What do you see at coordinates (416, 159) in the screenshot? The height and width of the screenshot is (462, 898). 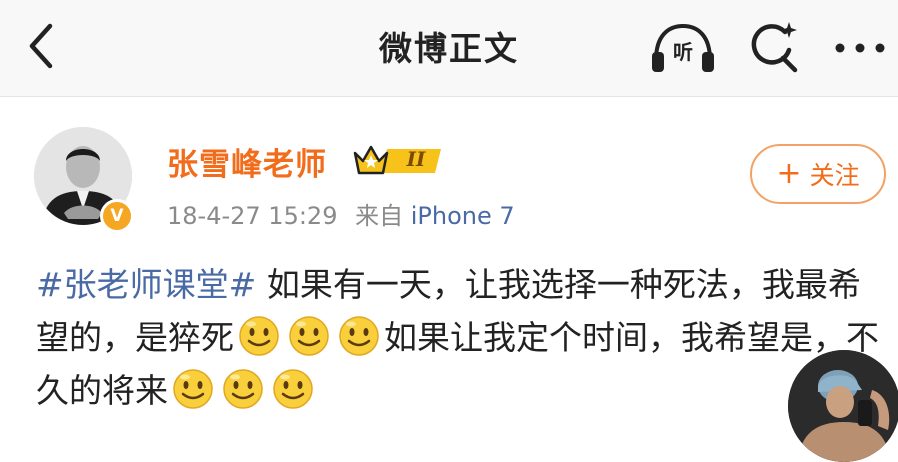 I see `member-level: II` at bounding box center [416, 159].